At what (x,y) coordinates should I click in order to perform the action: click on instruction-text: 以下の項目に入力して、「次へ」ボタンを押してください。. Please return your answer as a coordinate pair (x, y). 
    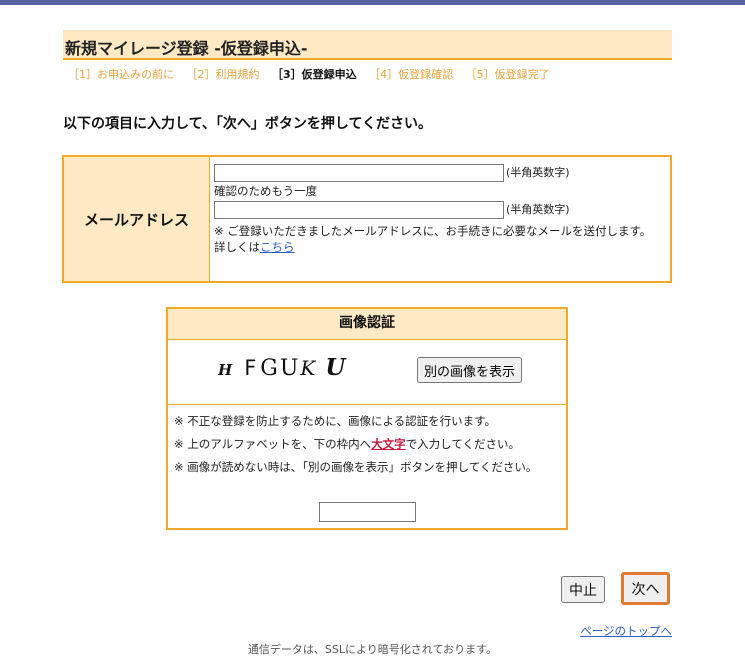
    Looking at the image, I should click on (248, 124).